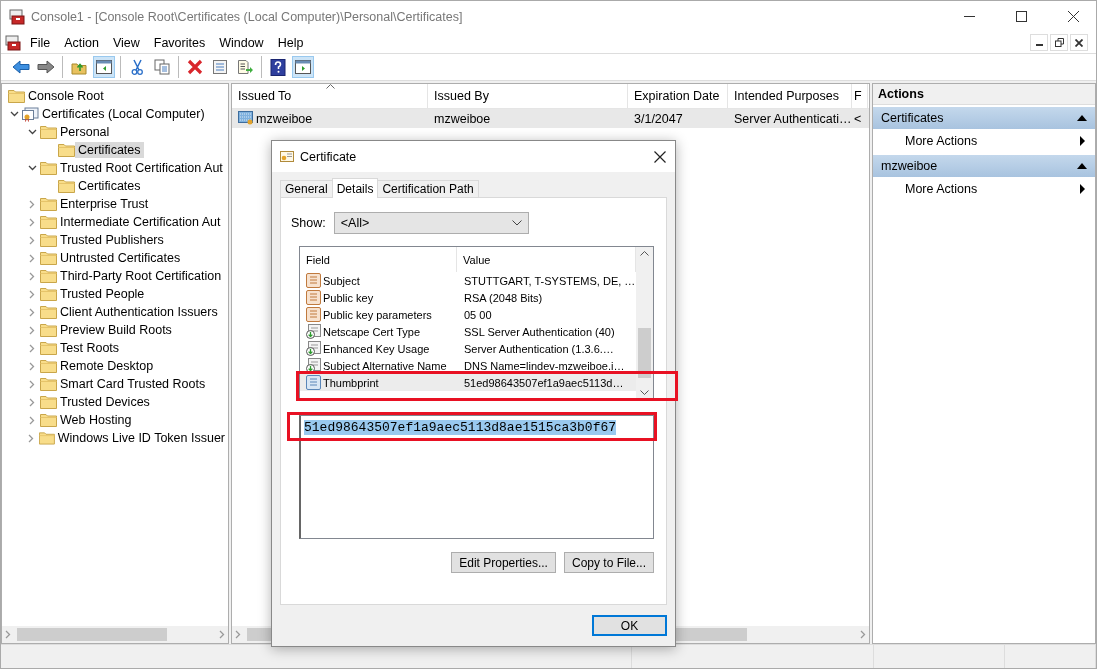 The width and height of the screenshot is (1097, 669). I want to click on certificate-store-icon, so click(30, 114).